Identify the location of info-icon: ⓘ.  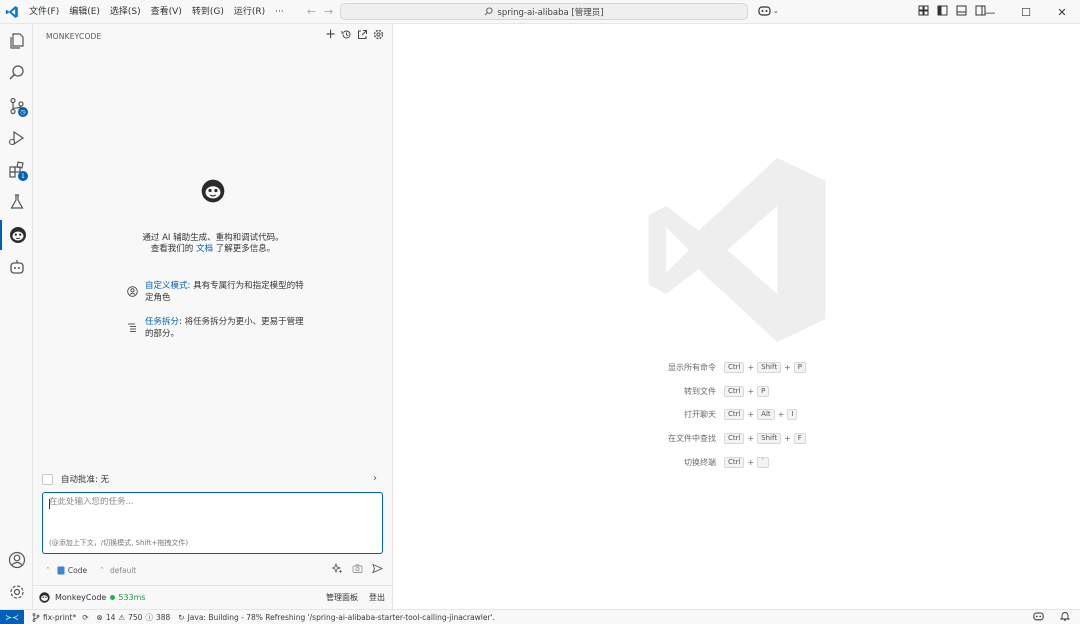
(149, 617).